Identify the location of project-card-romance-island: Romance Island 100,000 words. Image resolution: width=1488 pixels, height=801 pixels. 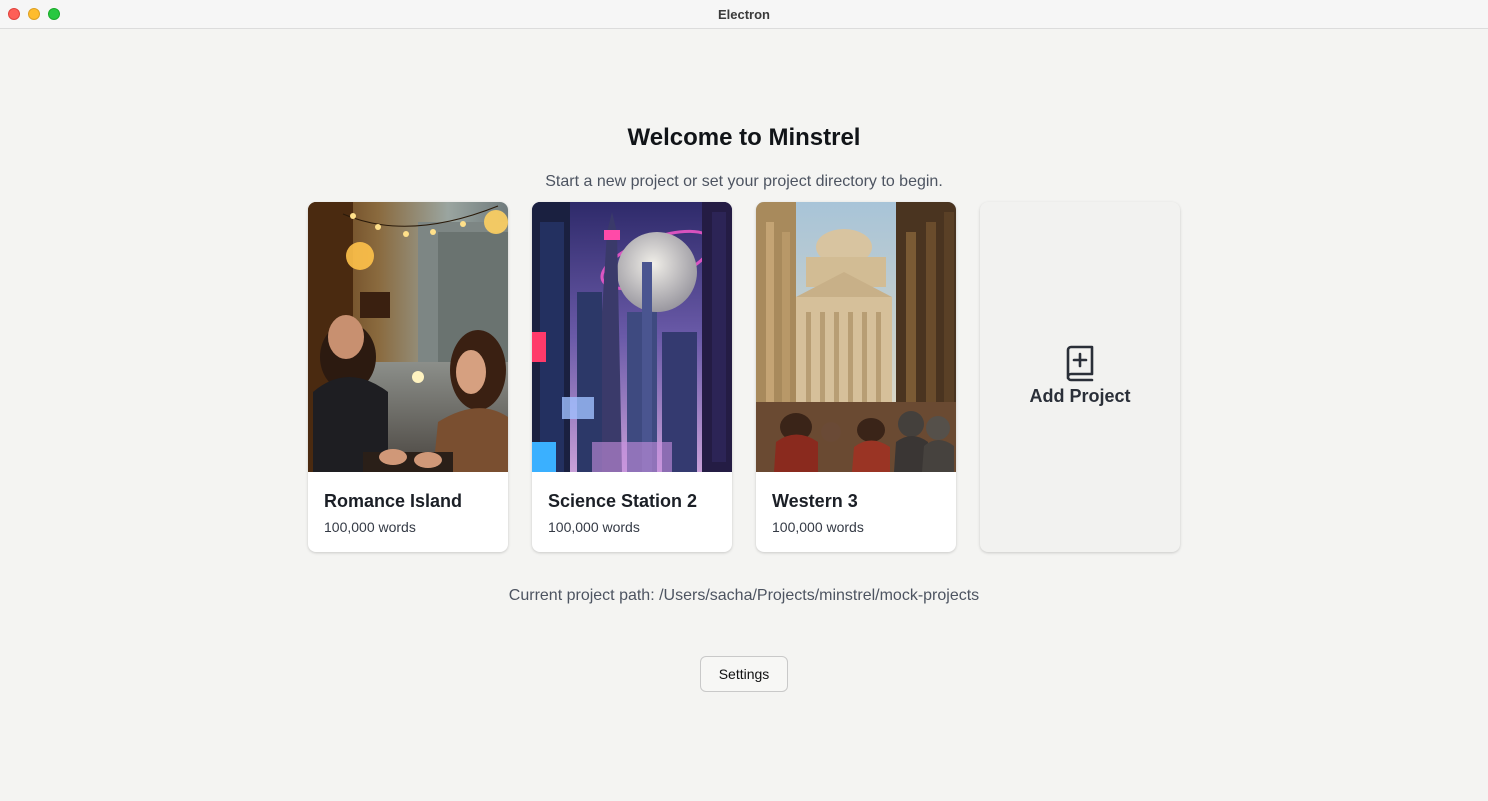
(408, 377).